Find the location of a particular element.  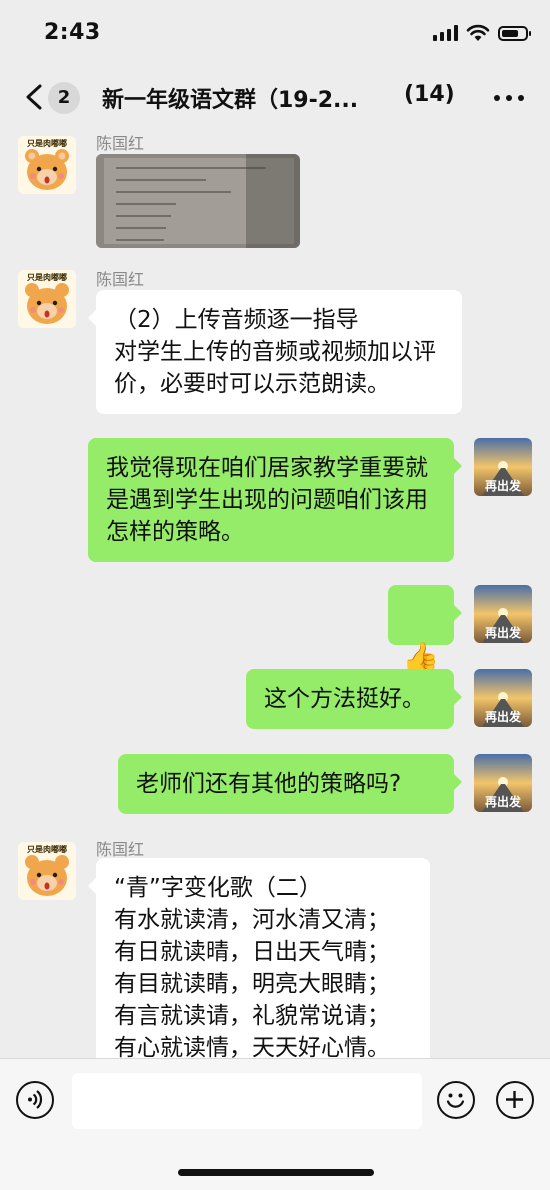

status-bar: 2:43 is located at coordinates (275, 33).